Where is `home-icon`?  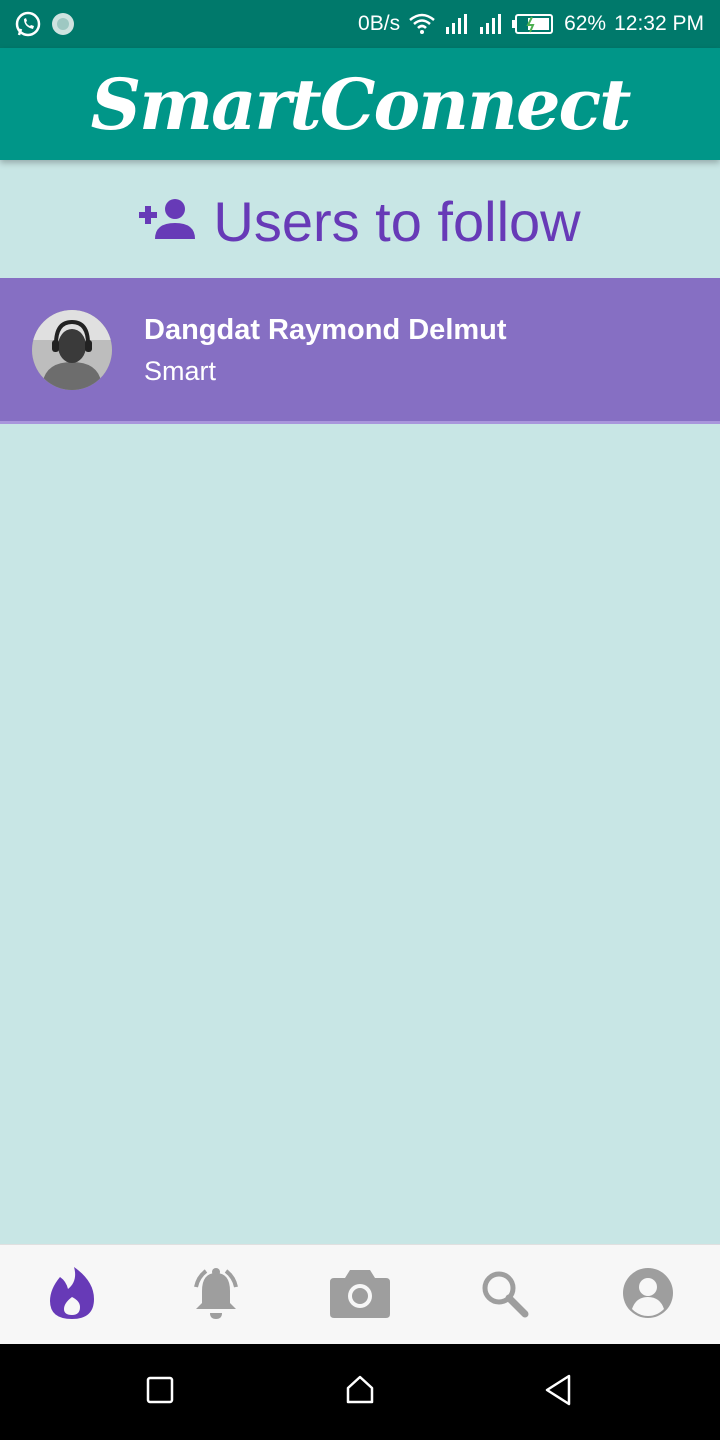
home-icon is located at coordinates (360, 1392).